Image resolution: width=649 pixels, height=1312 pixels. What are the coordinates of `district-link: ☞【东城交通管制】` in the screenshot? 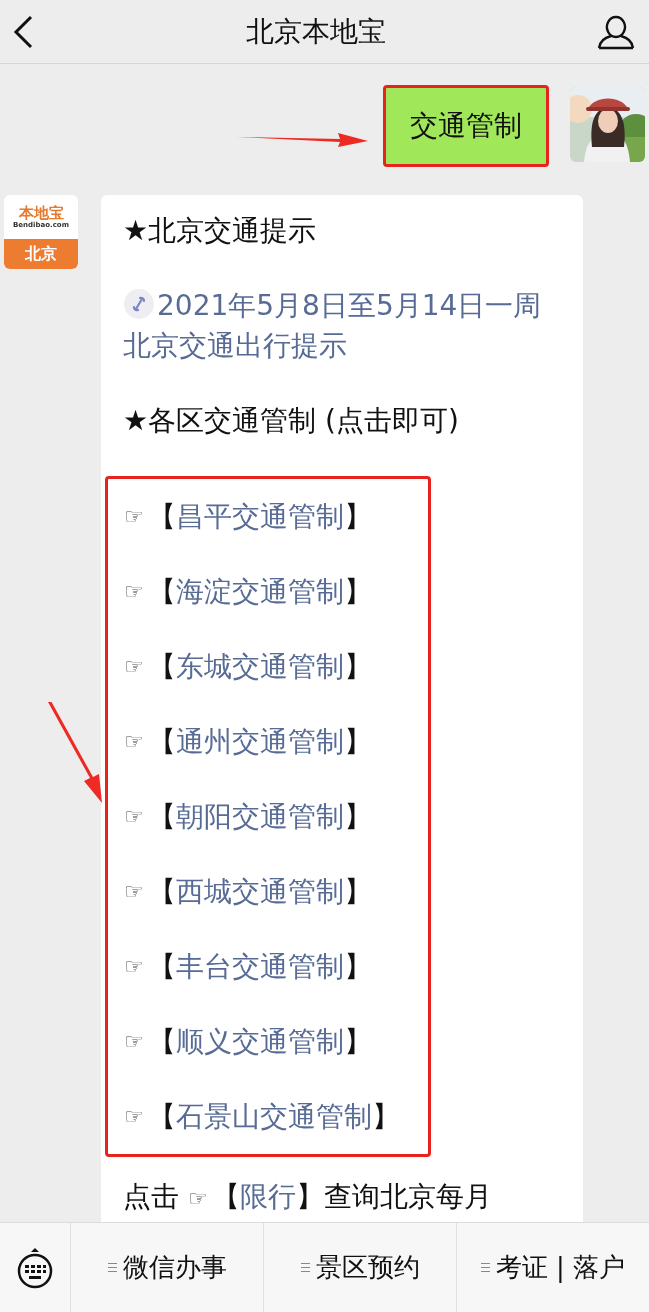 It's located at (262, 666).